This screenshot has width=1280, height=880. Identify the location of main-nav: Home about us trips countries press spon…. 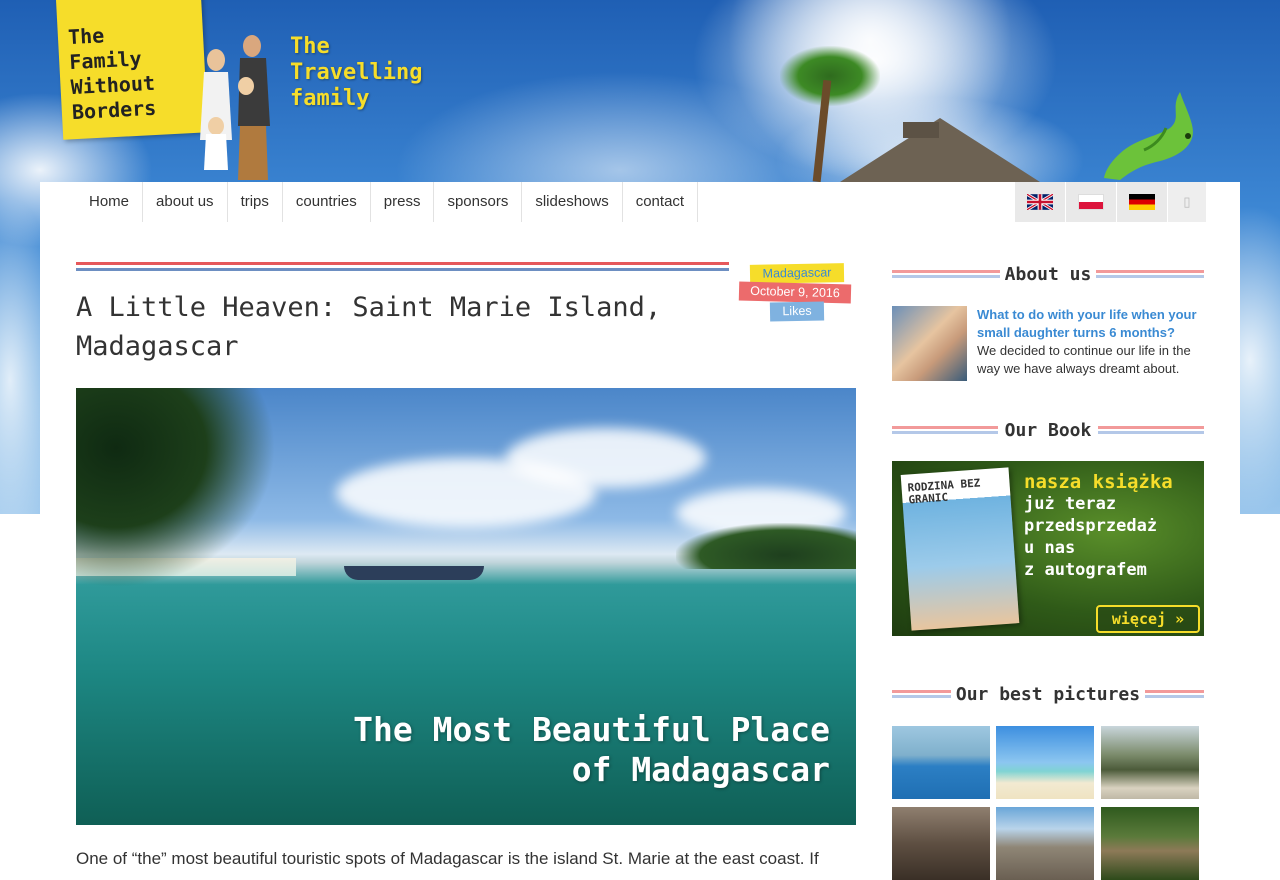
(387, 202).